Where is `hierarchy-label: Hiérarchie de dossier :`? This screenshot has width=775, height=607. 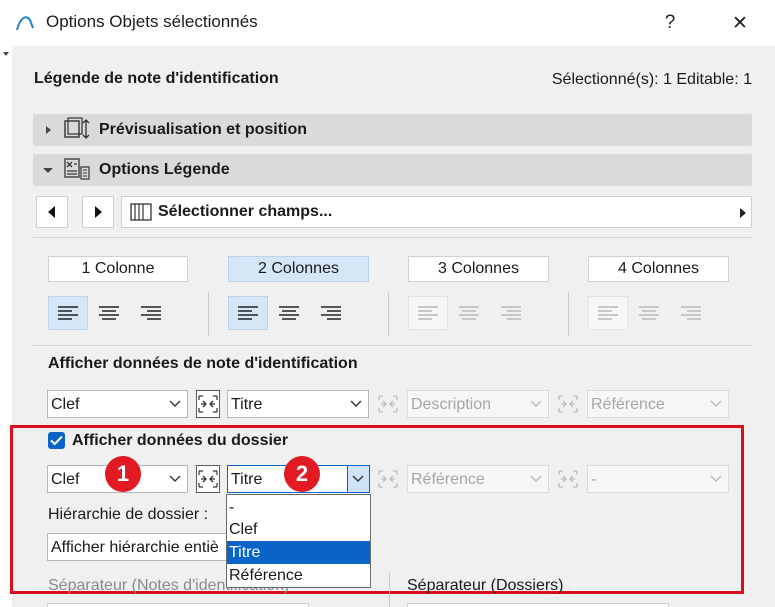
hierarchy-label: Hiérarchie de dossier : is located at coordinates (128, 514).